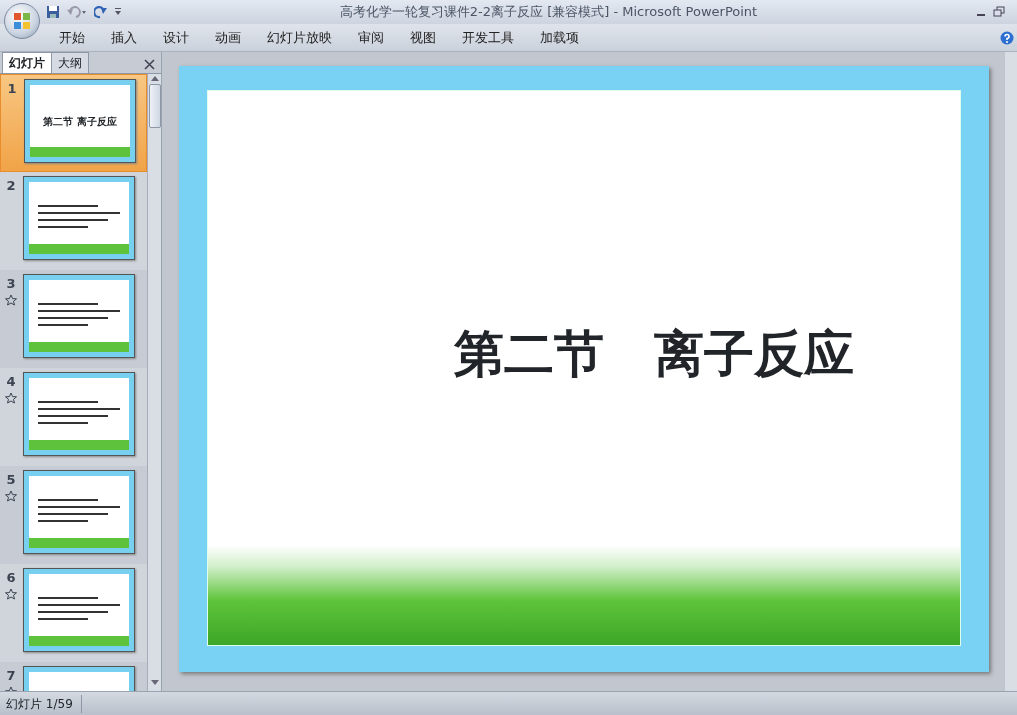 The image size is (1017, 715). What do you see at coordinates (73, 515) in the screenshot?
I see `slide-thumbnail-row: 5` at bounding box center [73, 515].